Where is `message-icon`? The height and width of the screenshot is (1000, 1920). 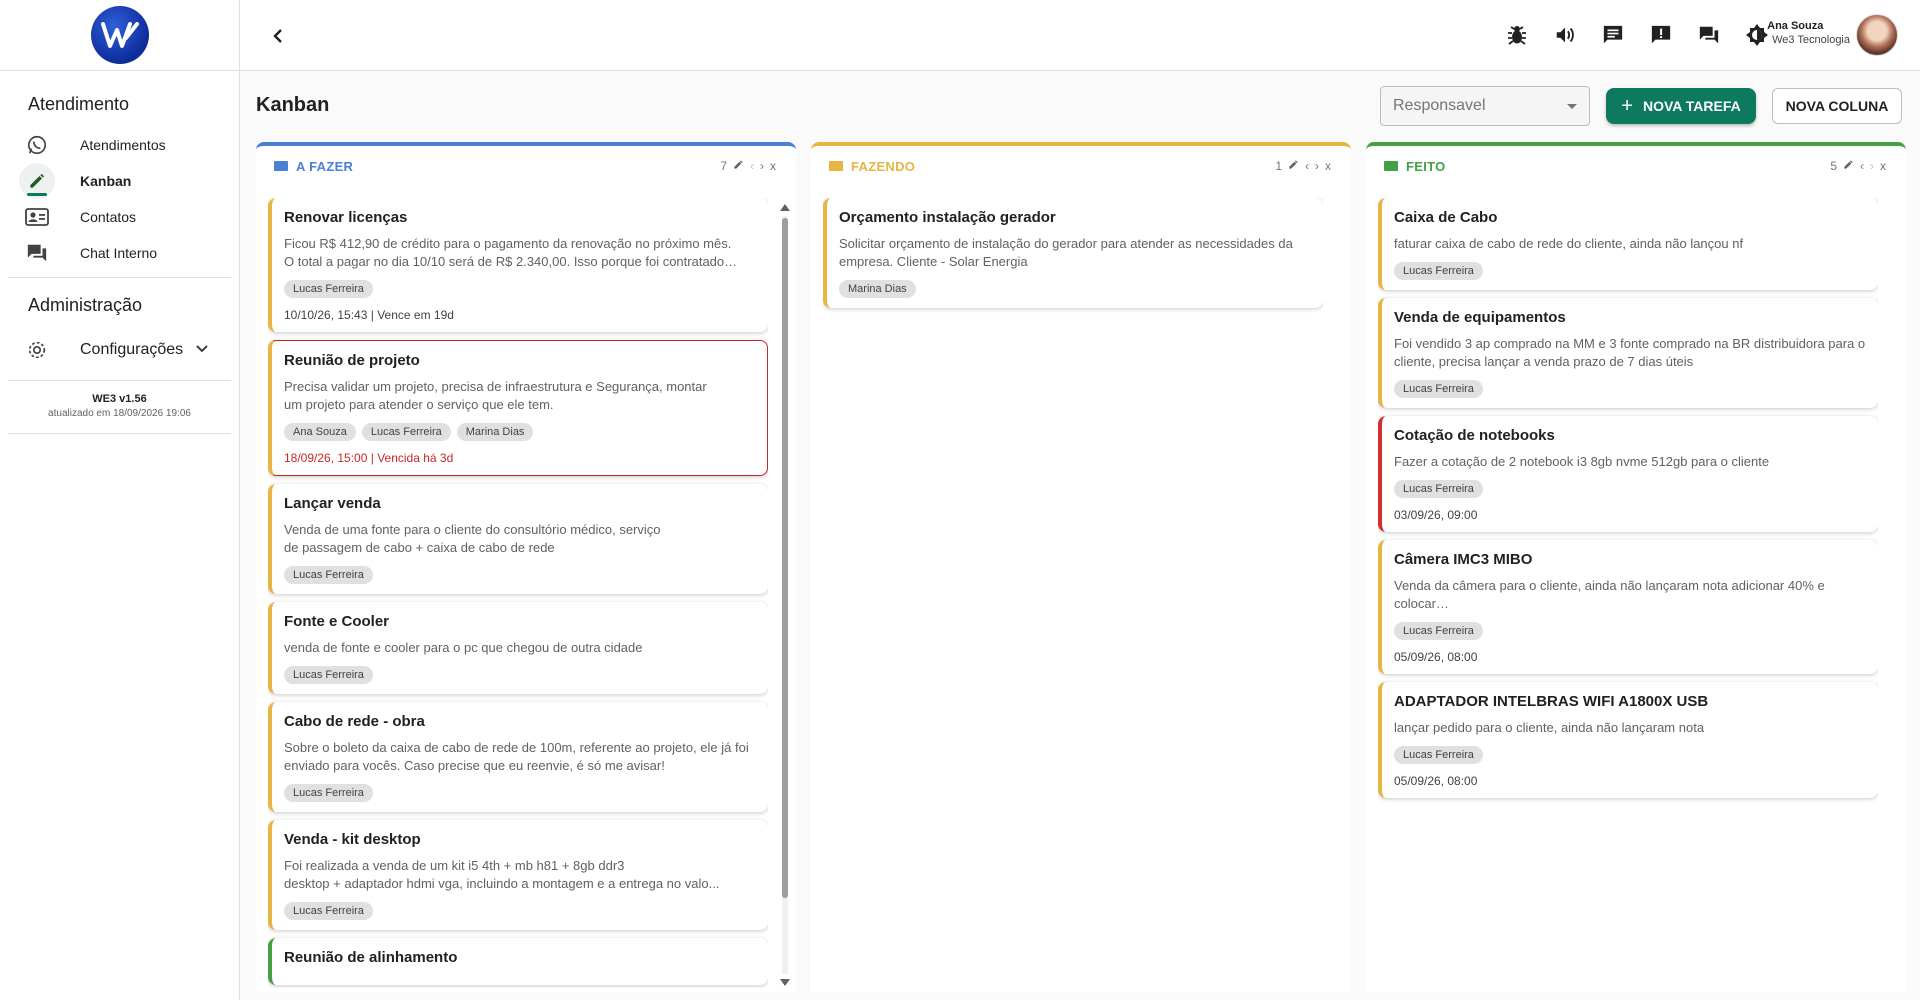
message-icon is located at coordinates (1613, 35).